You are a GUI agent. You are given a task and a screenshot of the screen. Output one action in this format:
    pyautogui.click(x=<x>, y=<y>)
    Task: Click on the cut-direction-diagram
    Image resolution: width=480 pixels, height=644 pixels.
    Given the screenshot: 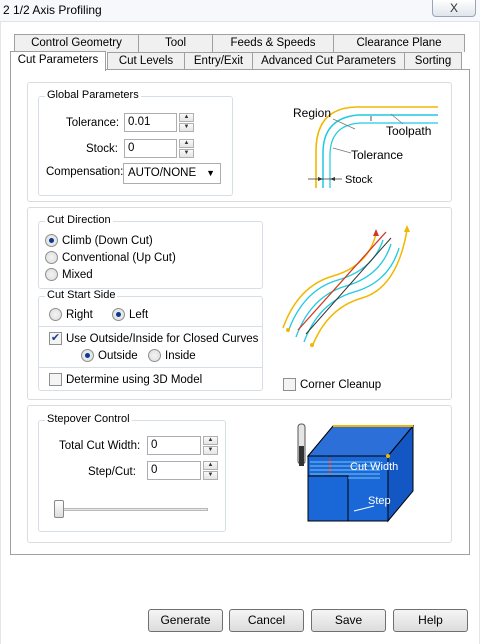 What is the action you would take?
    pyautogui.click(x=346, y=286)
    